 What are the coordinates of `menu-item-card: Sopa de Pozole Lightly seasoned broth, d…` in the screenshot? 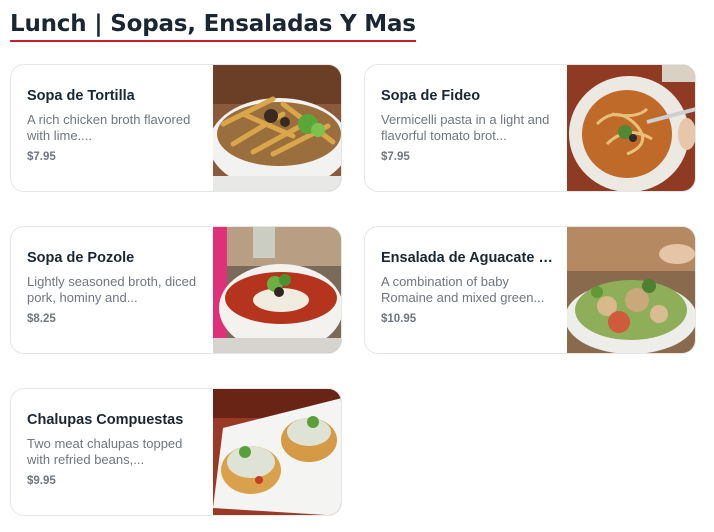 It's located at (176, 290).